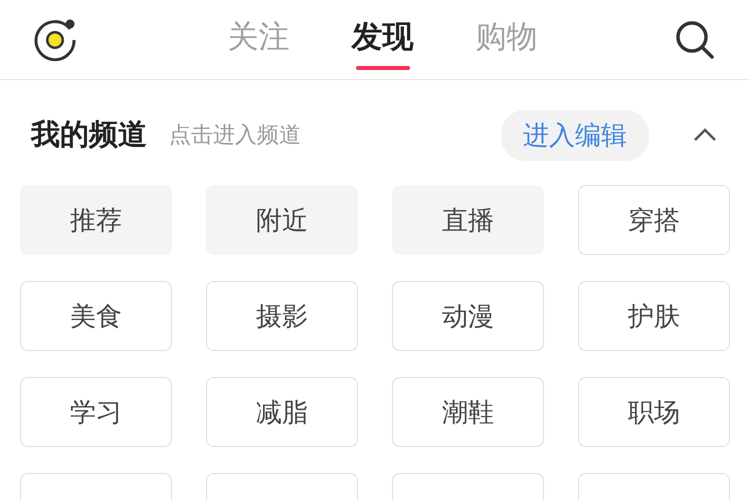 The height and width of the screenshot is (500, 750). Describe the element at coordinates (705, 135) in the screenshot. I see `collapse-chevron-icon` at that location.